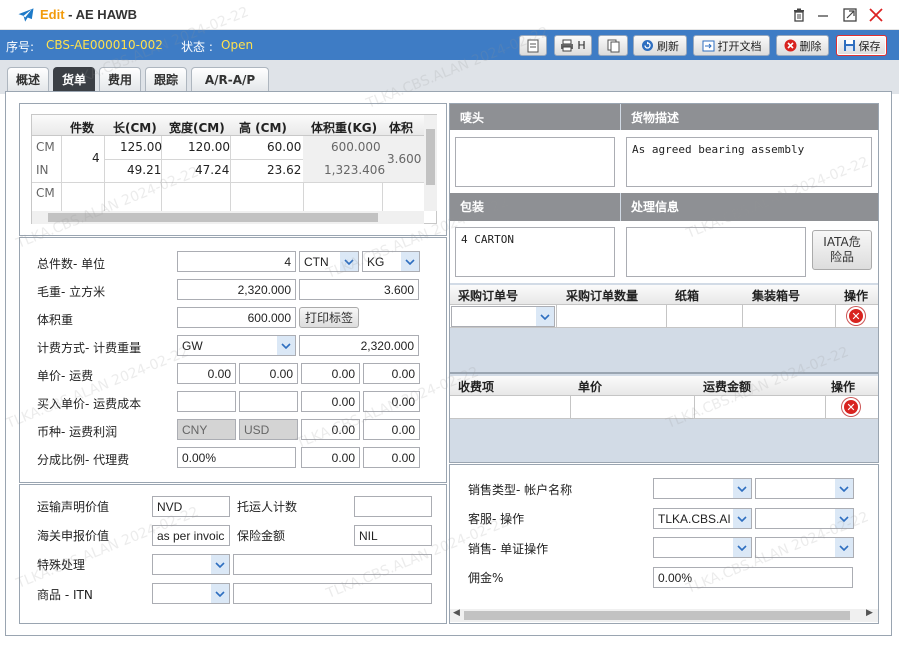 The image size is (899, 646). What do you see at coordinates (96, 158) in the screenshot?
I see `pieces-cell: 4` at bounding box center [96, 158].